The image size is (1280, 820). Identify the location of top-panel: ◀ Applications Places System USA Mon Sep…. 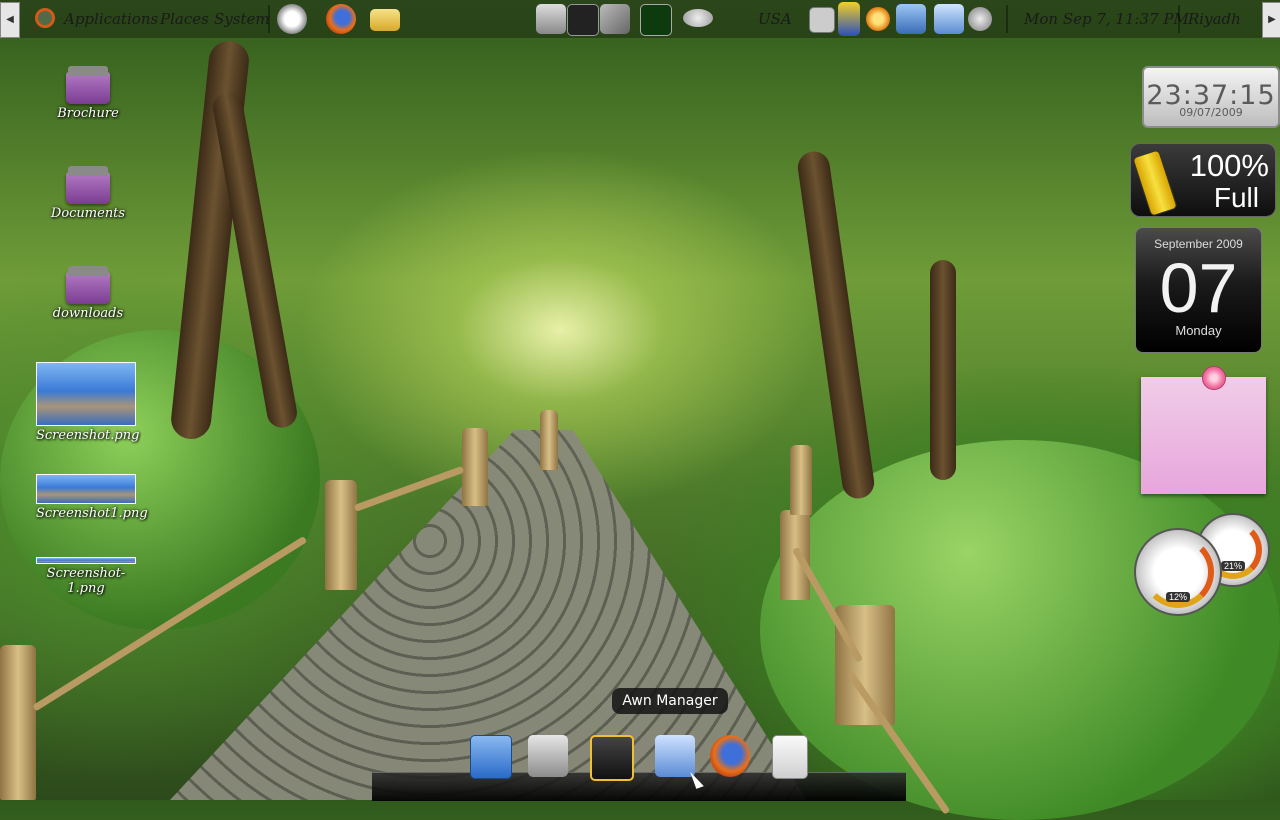
(640, 19).